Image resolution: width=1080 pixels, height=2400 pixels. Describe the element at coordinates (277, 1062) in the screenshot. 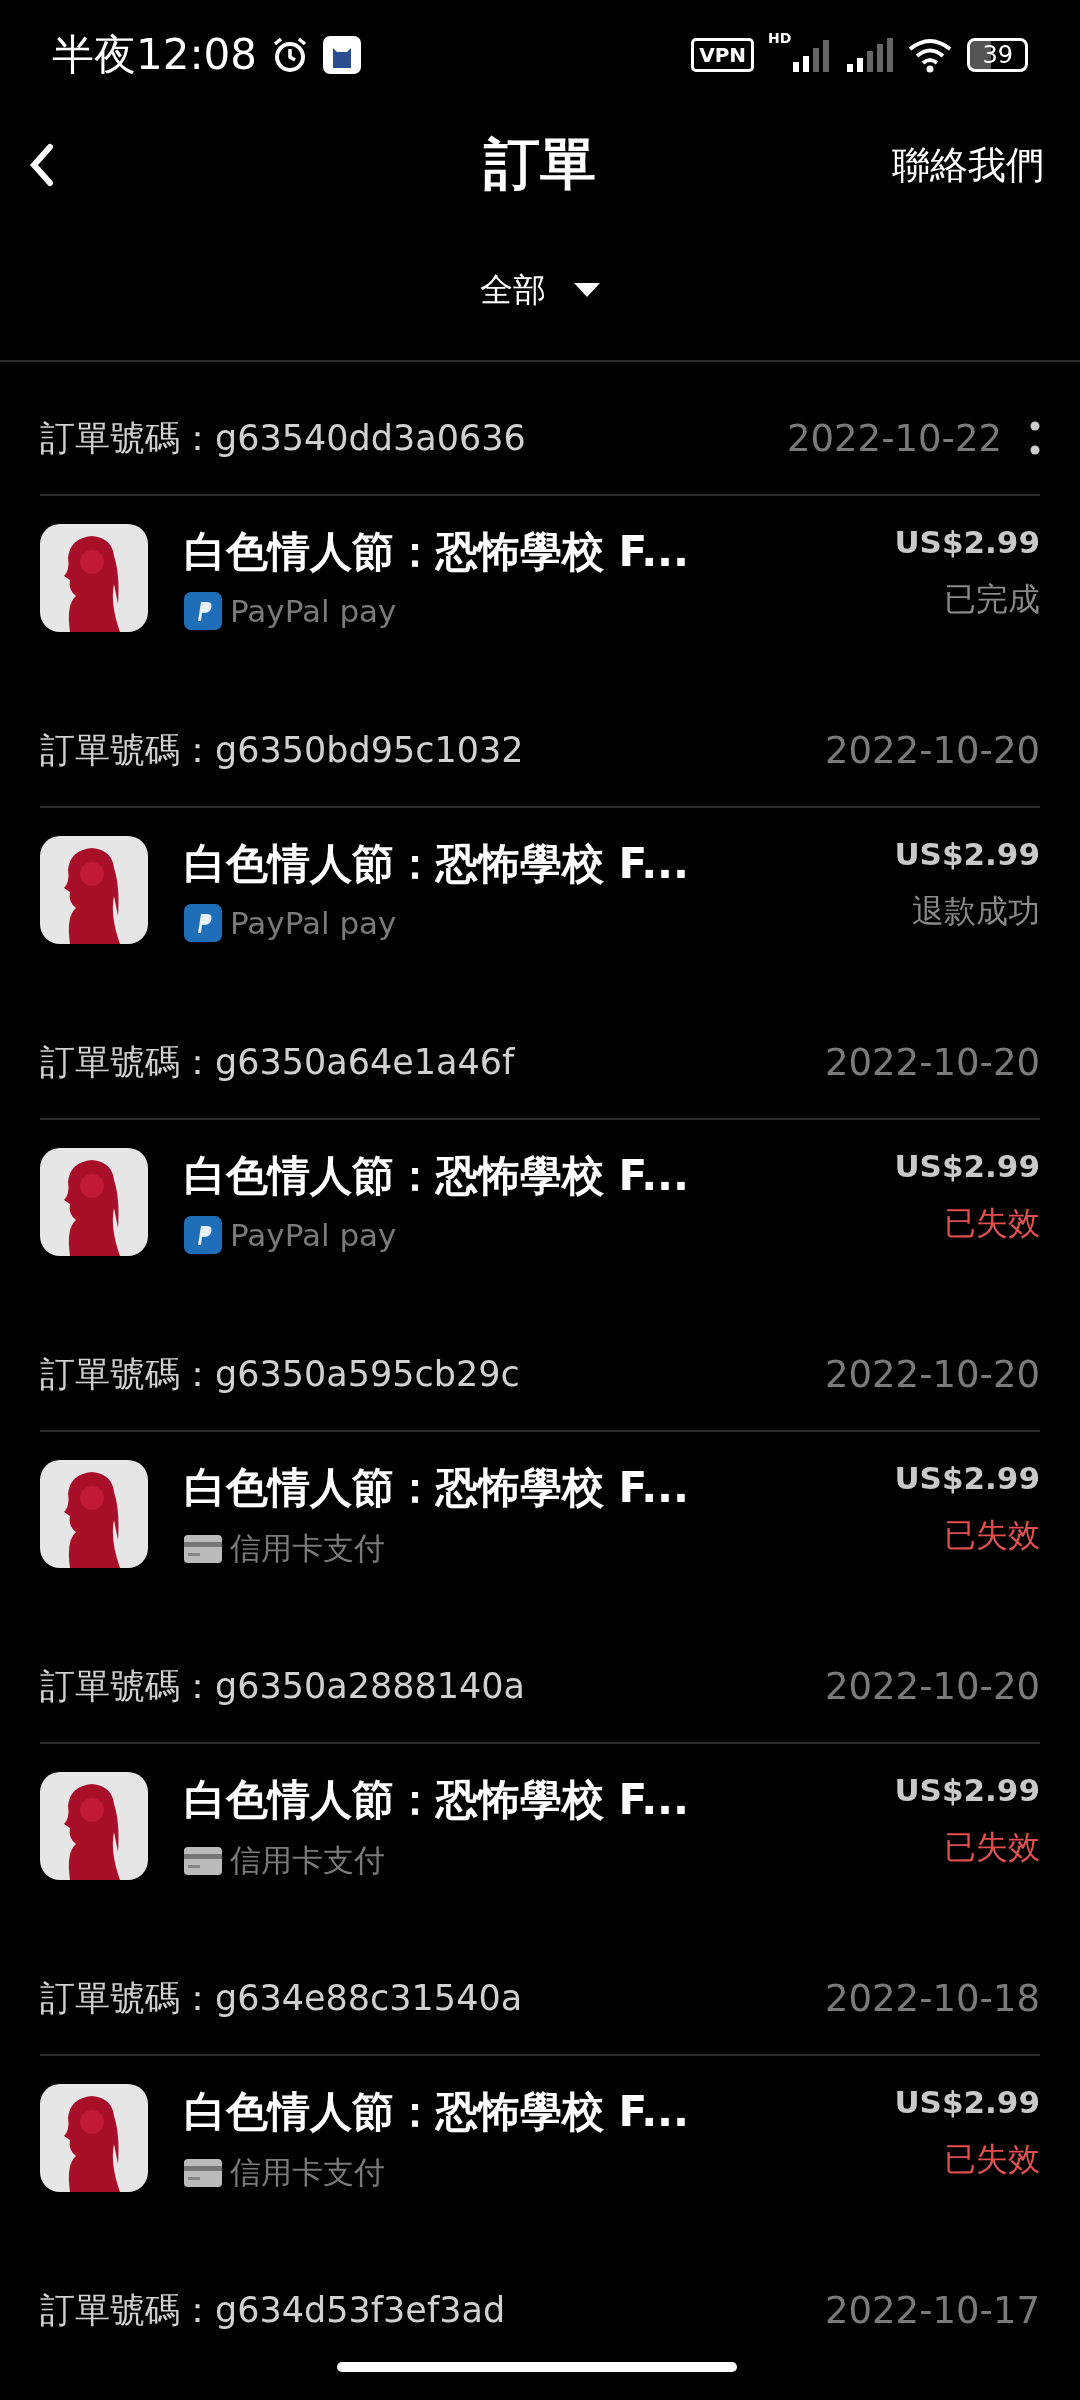

I see `order-number: 訂單號碼：g6350a64e1a46f` at that location.